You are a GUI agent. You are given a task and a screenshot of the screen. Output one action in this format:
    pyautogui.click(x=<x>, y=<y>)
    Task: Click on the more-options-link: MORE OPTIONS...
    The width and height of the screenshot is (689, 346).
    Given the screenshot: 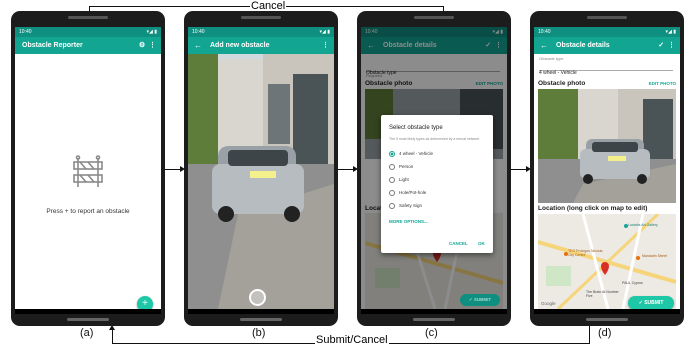 What is the action you would take?
    pyautogui.click(x=408, y=221)
    